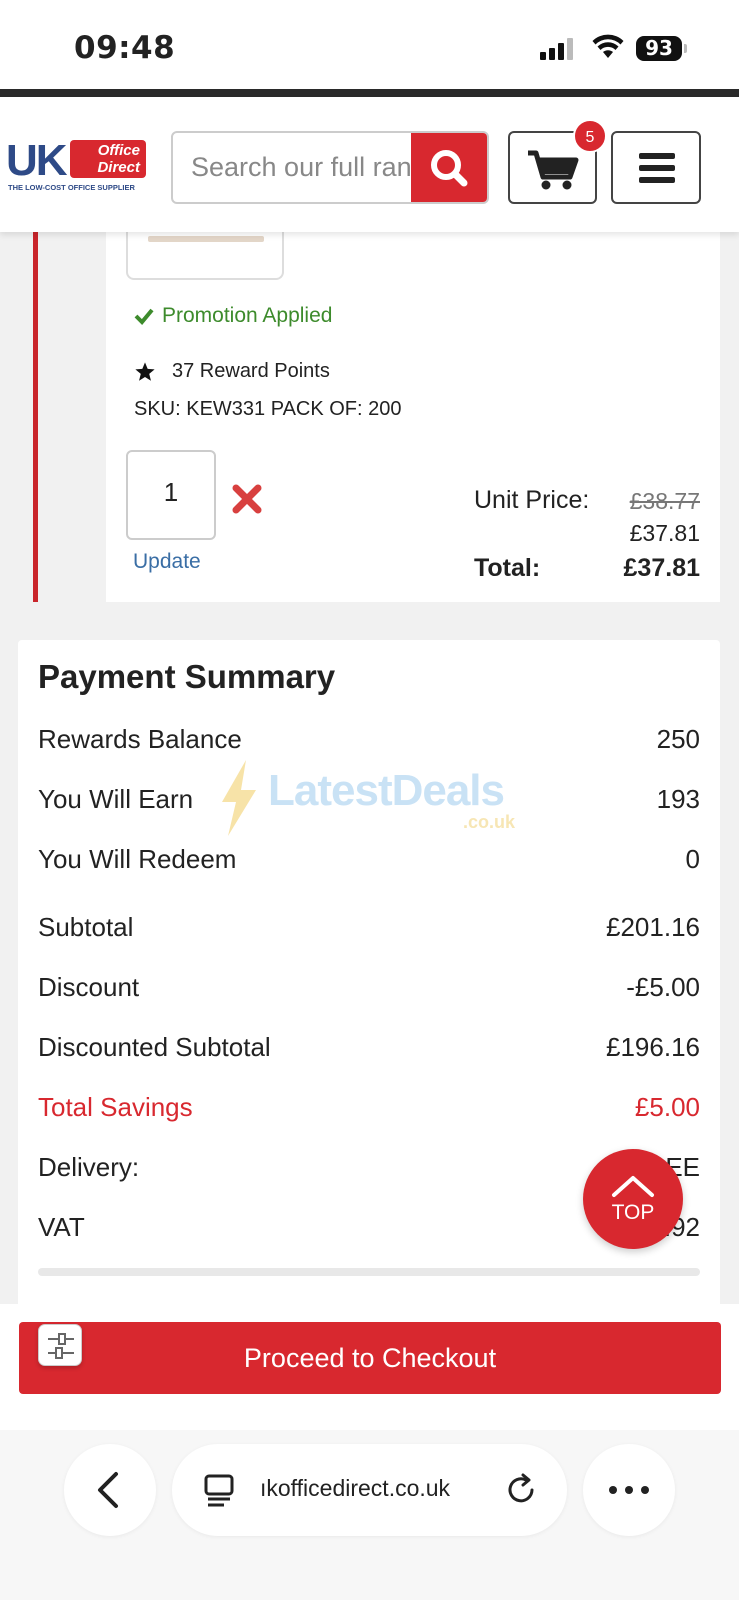  I want to click on summary-label: Discount, so click(89, 987).